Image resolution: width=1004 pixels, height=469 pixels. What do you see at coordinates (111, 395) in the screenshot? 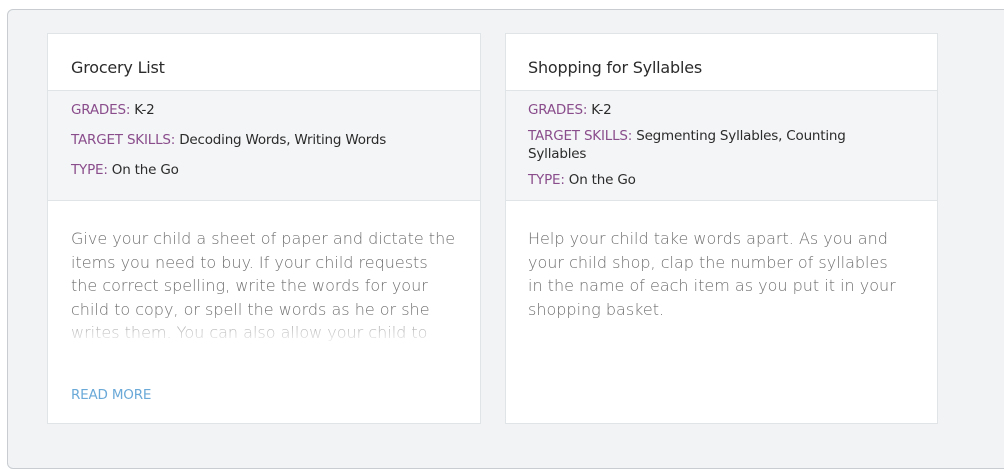
I see `read-more-link: READ MORE` at bounding box center [111, 395].